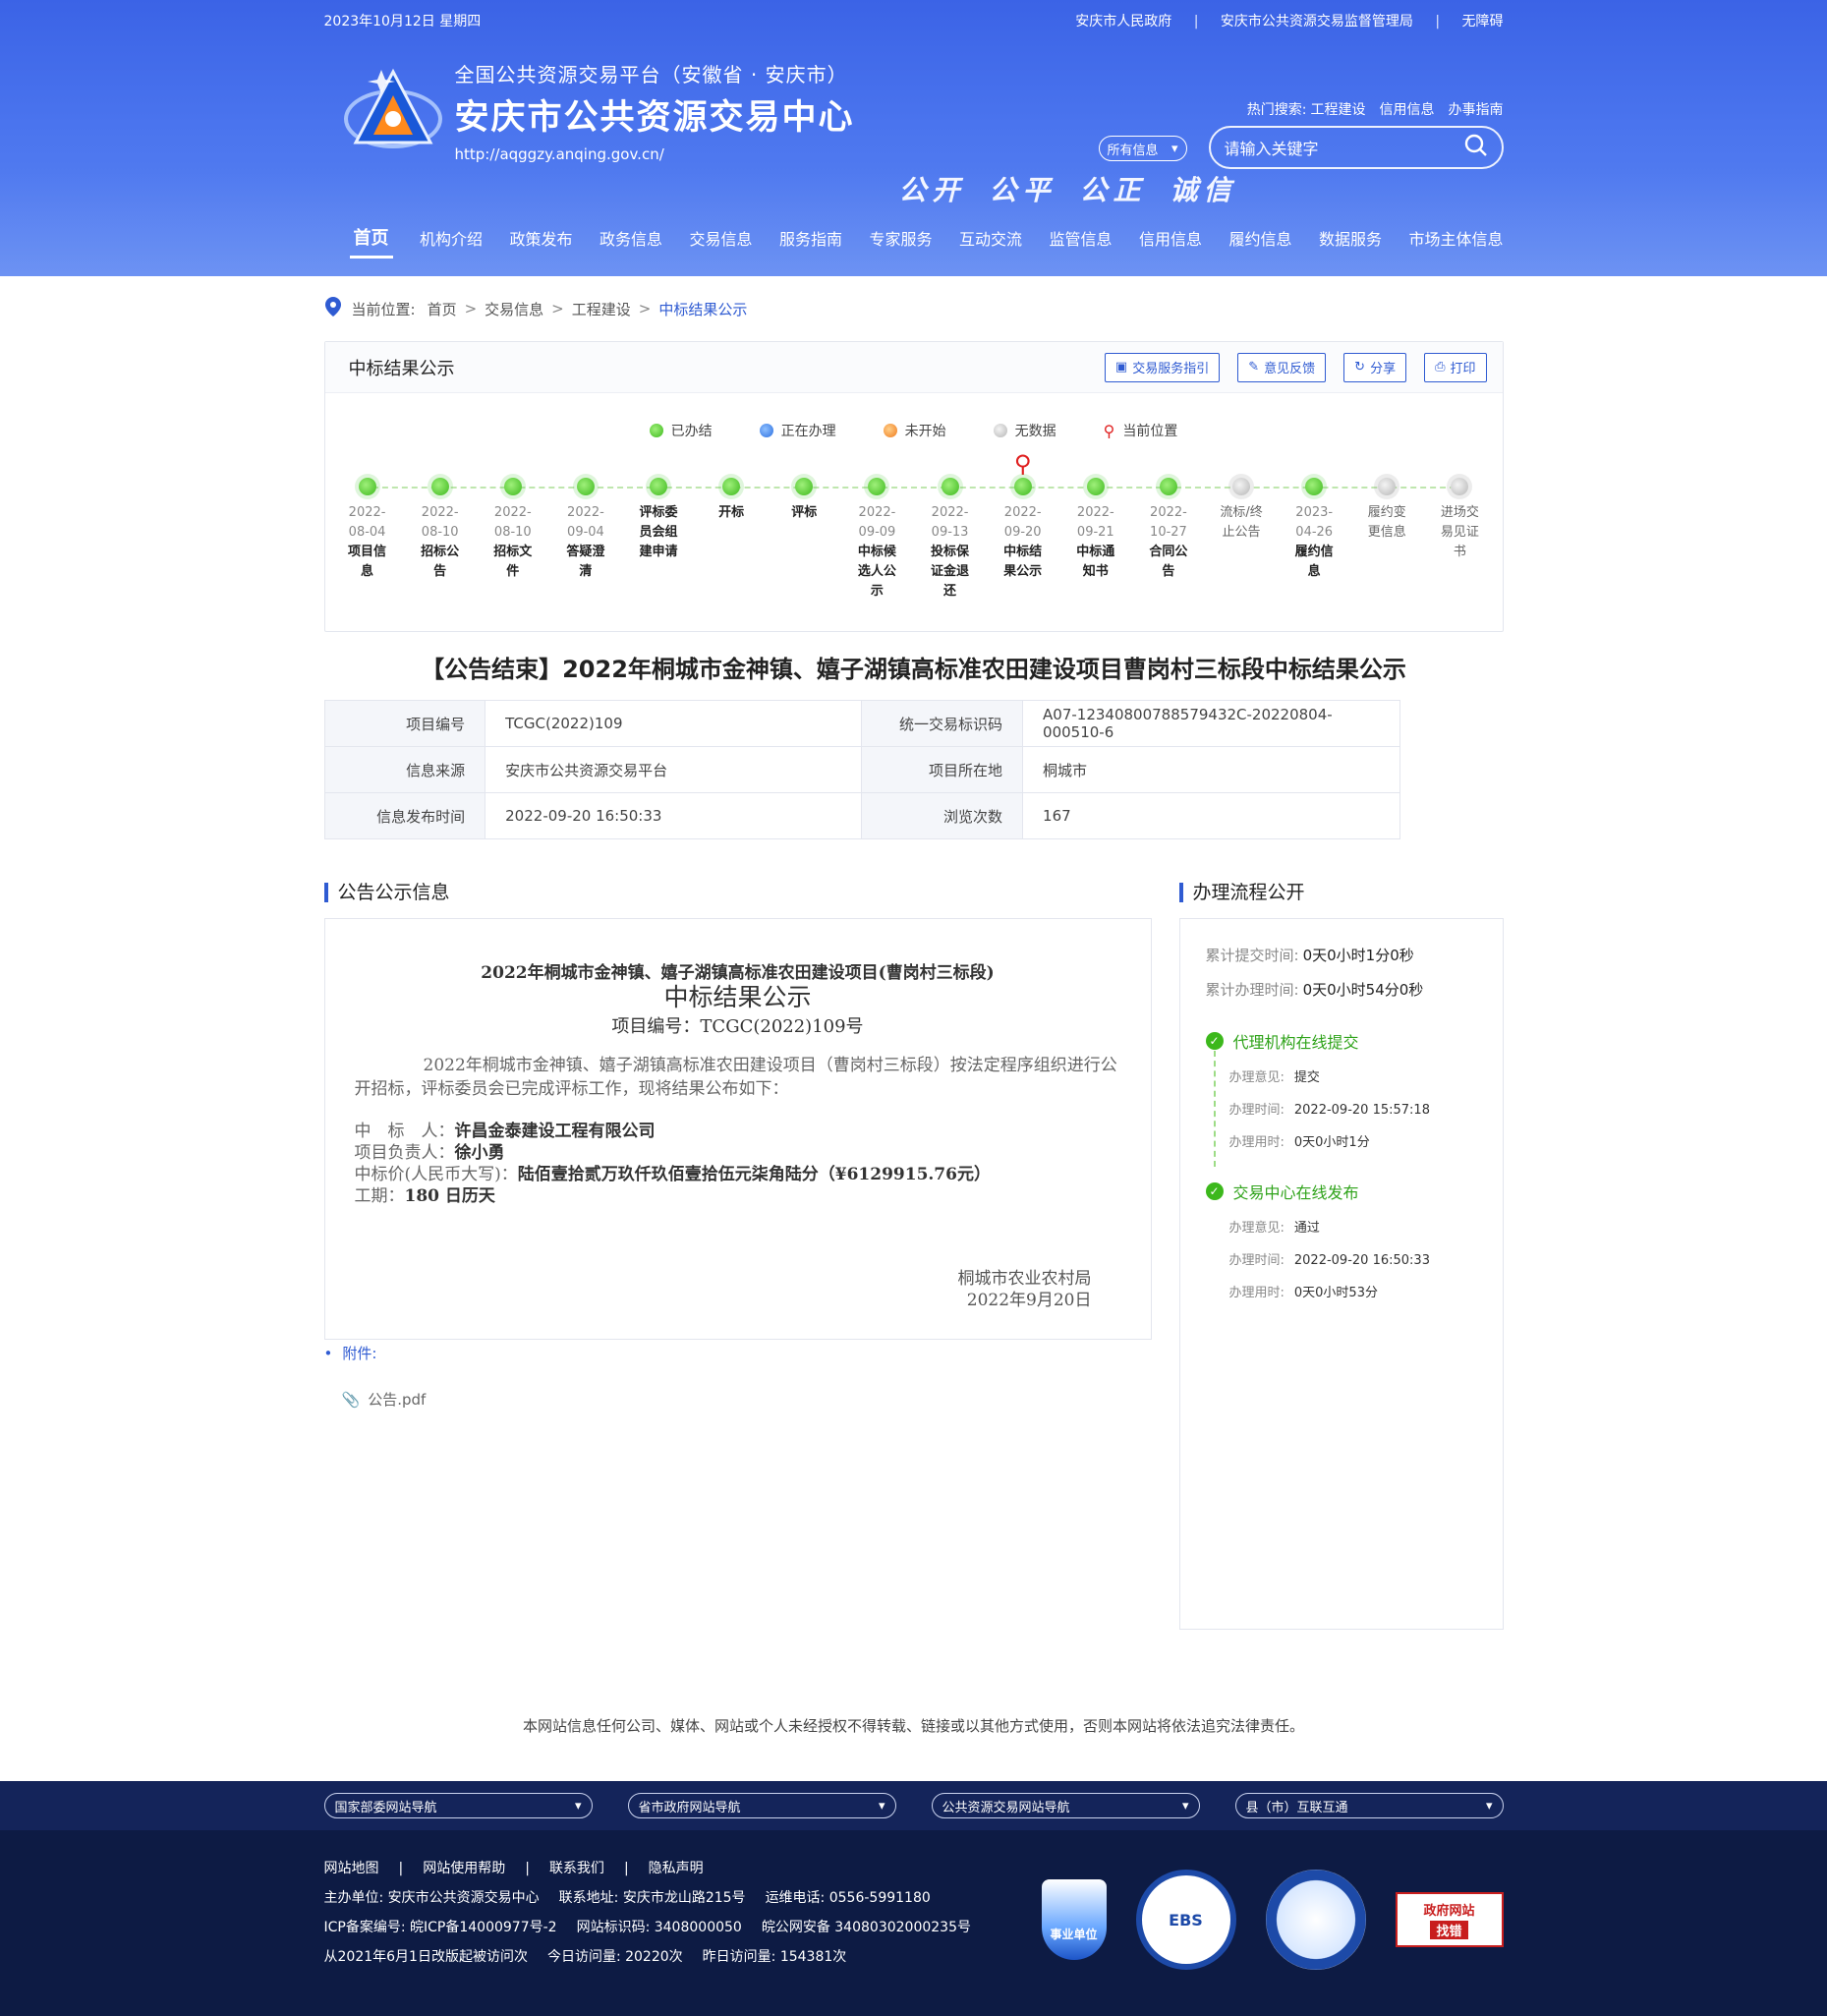 The width and height of the screenshot is (1827, 2016). What do you see at coordinates (540, 239) in the screenshot?
I see `nav-item: 政策发布` at bounding box center [540, 239].